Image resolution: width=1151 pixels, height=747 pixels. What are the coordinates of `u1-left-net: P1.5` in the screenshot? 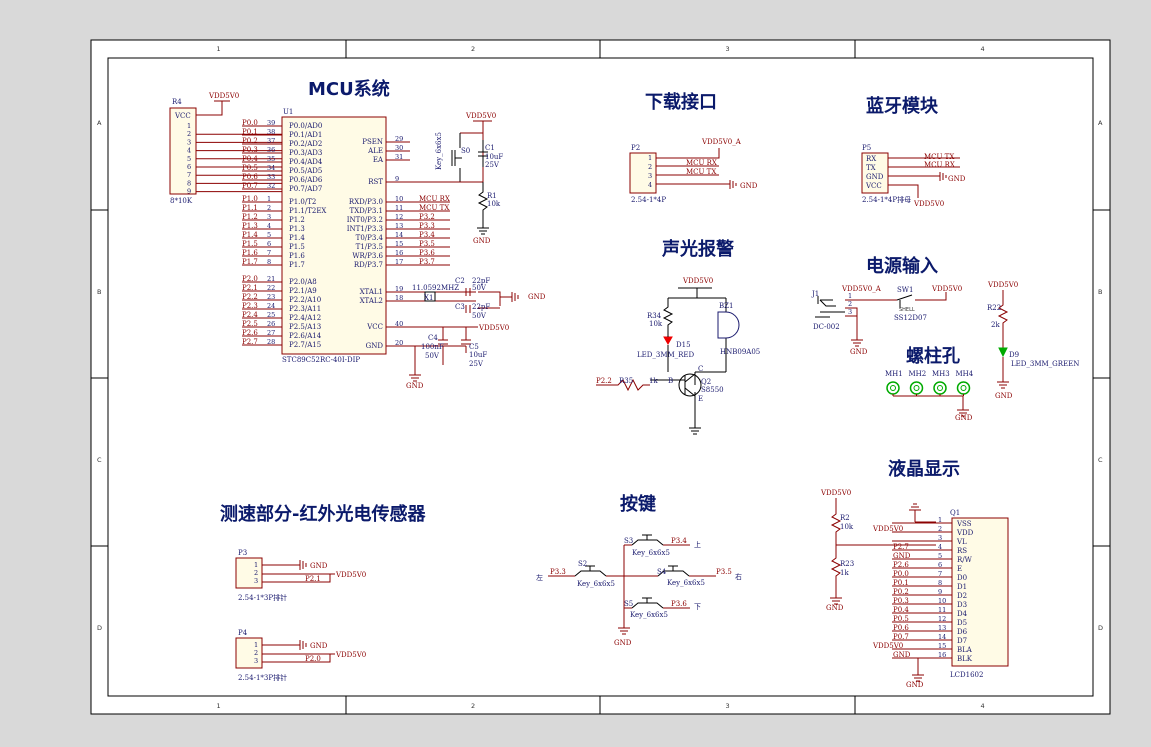 It's located at (250, 244).